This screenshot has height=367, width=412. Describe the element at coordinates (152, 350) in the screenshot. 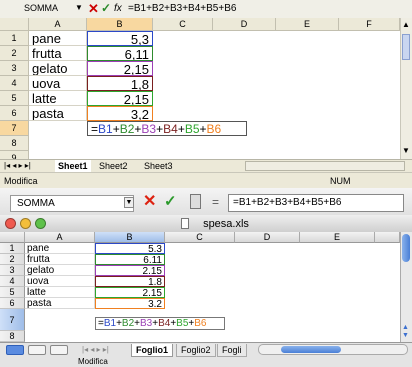

I see `tab-foglio1: Foglio1` at that location.